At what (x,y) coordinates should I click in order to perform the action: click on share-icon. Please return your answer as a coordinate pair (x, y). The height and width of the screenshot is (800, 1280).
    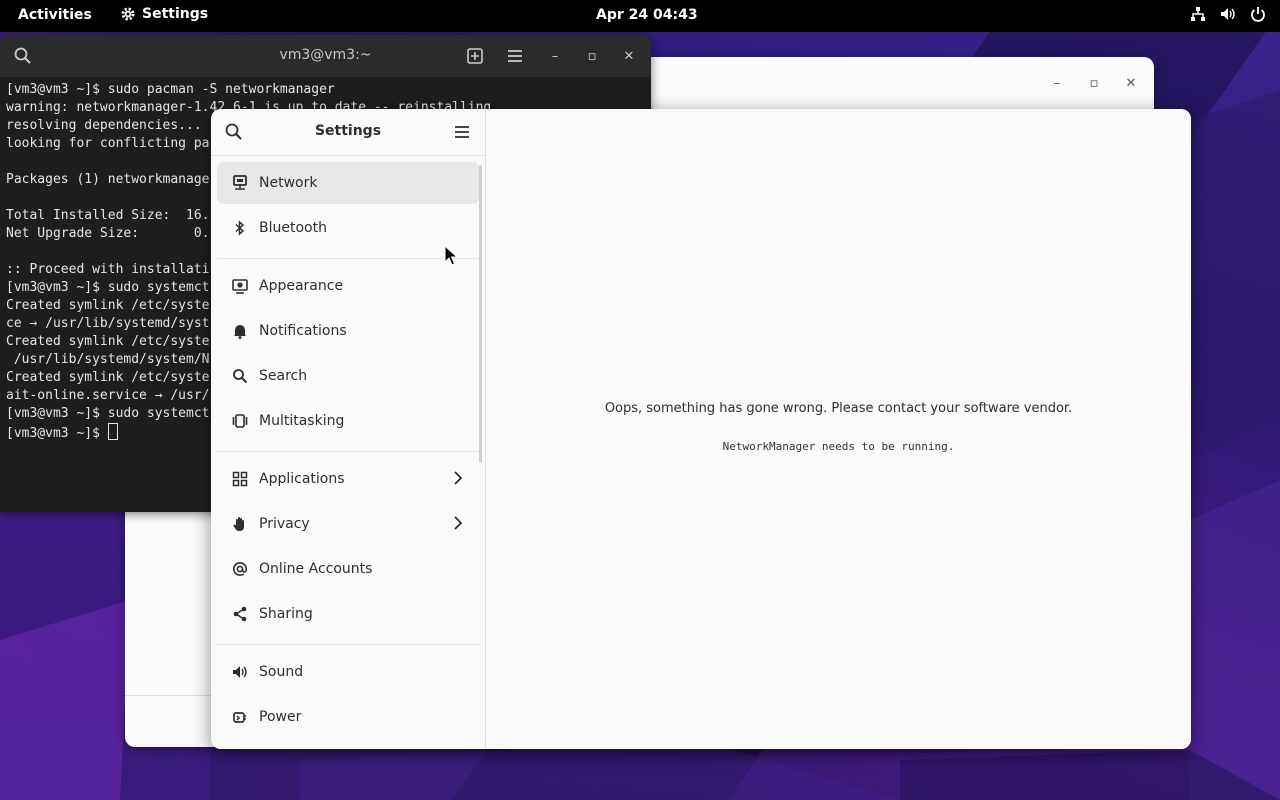
    Looking at the image, I should click on (240, 614).